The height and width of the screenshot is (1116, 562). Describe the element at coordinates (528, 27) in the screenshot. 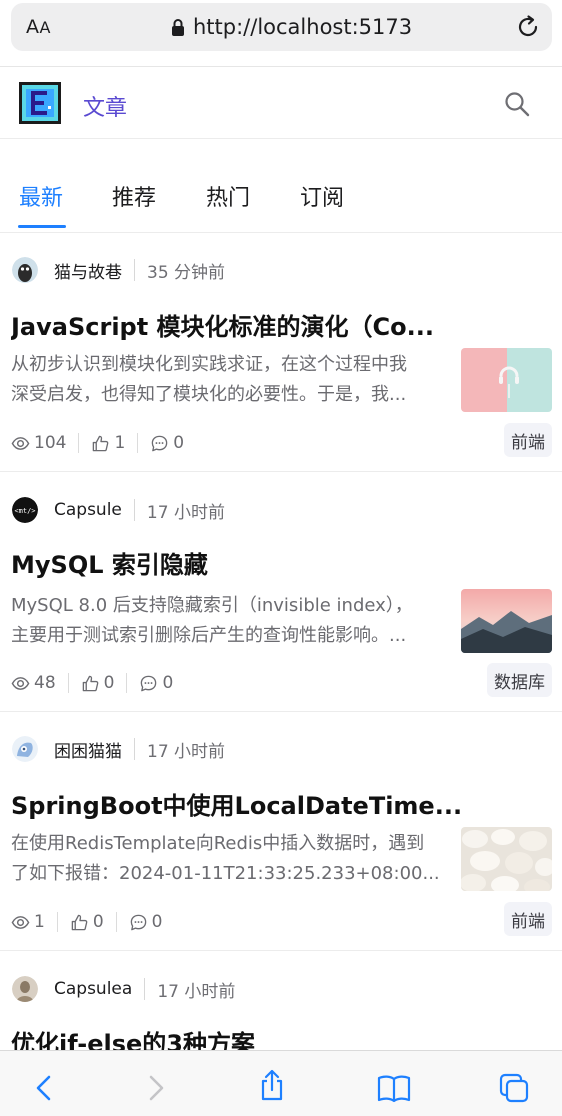

I see `reload-icon` at that location.